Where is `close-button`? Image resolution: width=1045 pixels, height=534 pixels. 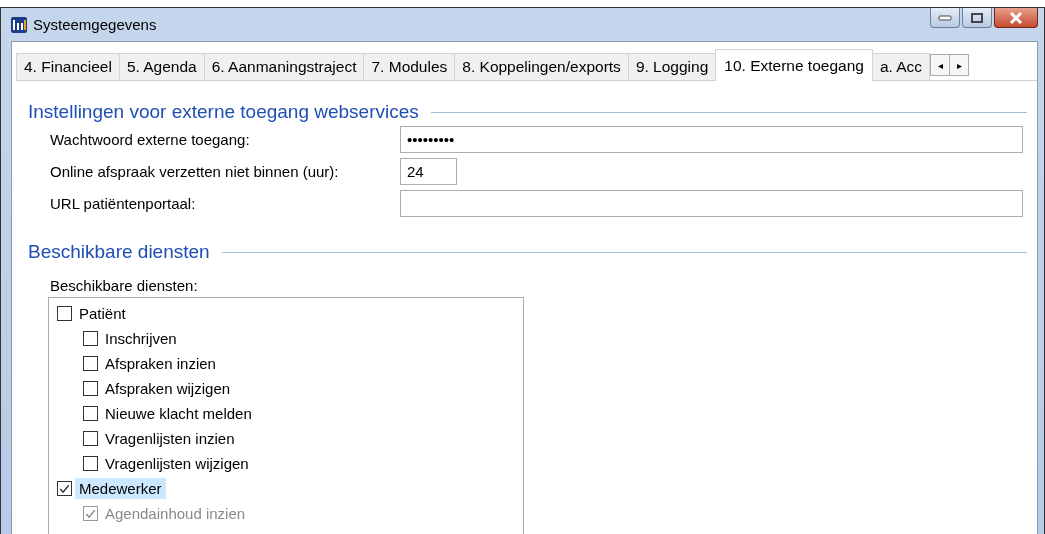 close-button is located at coordinates (1016, 18).